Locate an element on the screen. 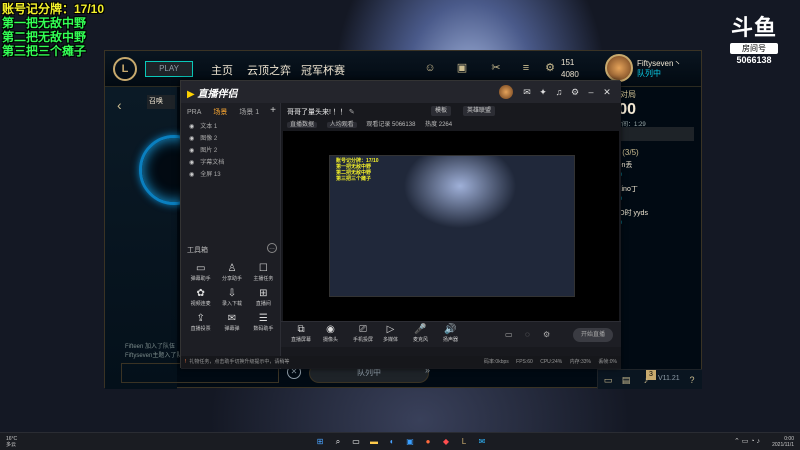  record-icon: ▭ is located at coordinates (509, 334).